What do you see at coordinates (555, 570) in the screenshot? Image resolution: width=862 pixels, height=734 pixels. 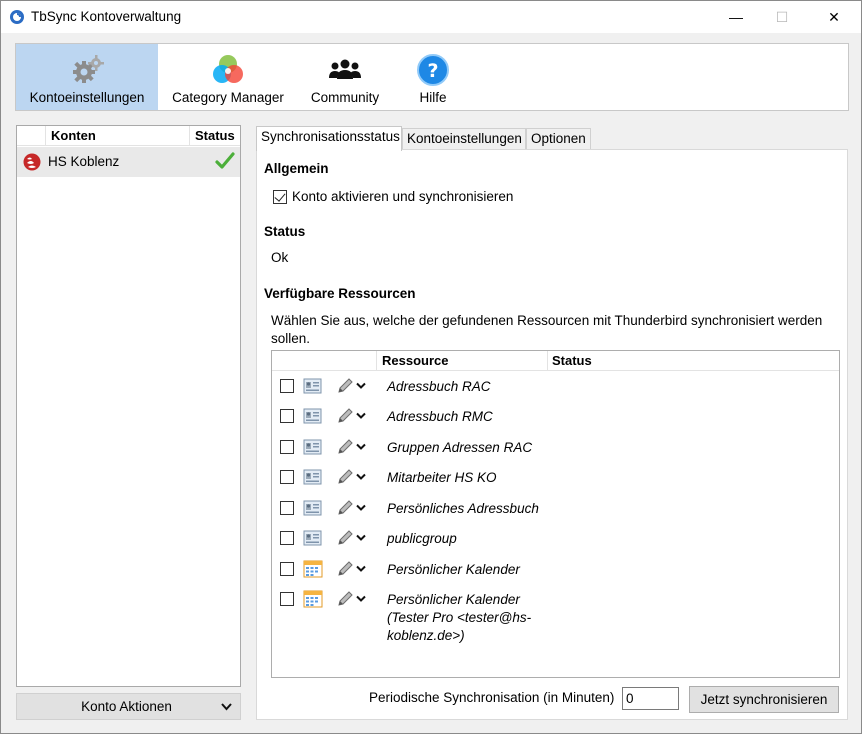 I see `list-item: Persönlicher Kalender` at bounding box center [555, 570].